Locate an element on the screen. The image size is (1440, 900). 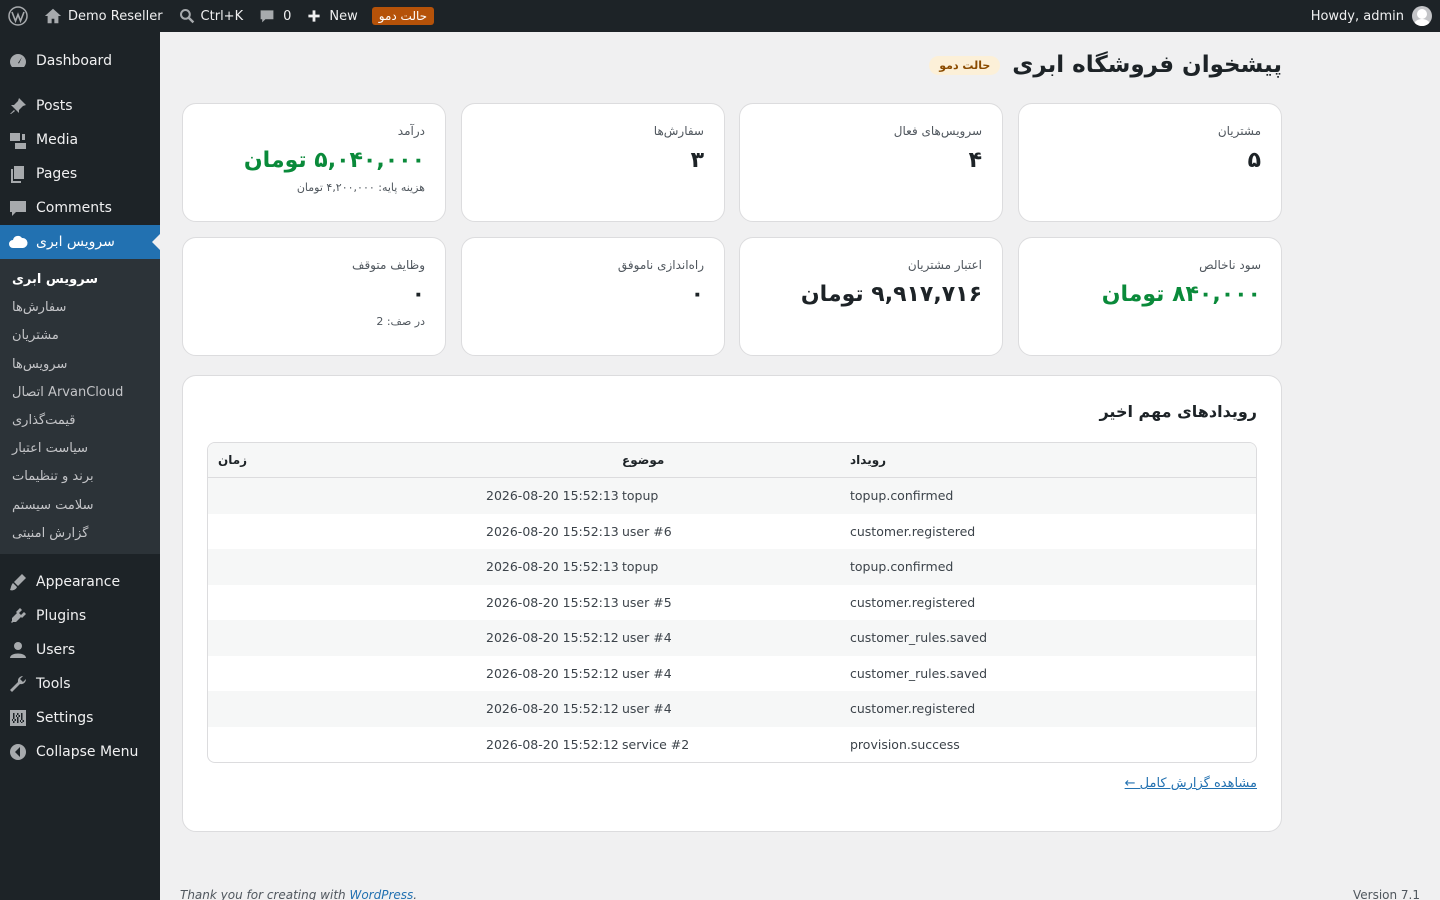
collapse-menu-label: Collapse Menu is located at coordinates (87, 751).